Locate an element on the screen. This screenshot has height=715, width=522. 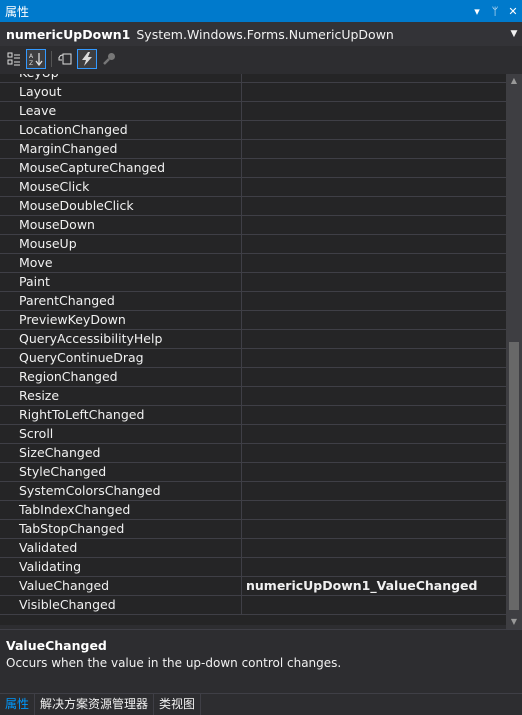
wrench-button is located at coordinates (109, 59).